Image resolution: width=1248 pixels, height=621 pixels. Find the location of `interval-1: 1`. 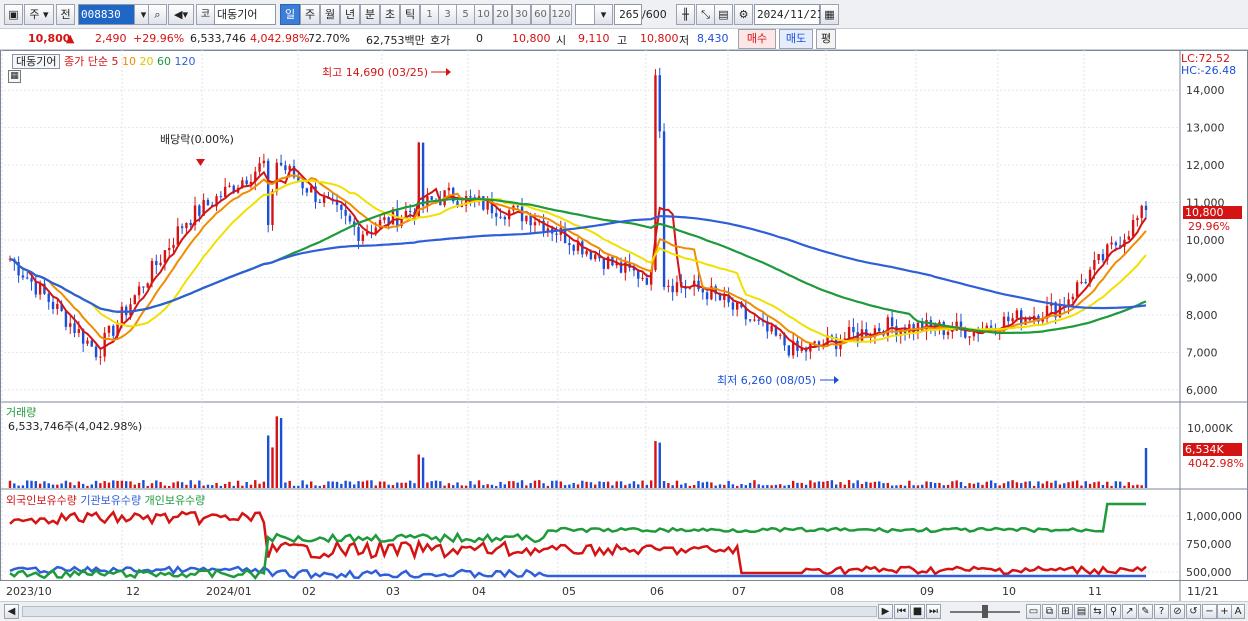

interval-1: 1 is located at coordinates (429, 14).